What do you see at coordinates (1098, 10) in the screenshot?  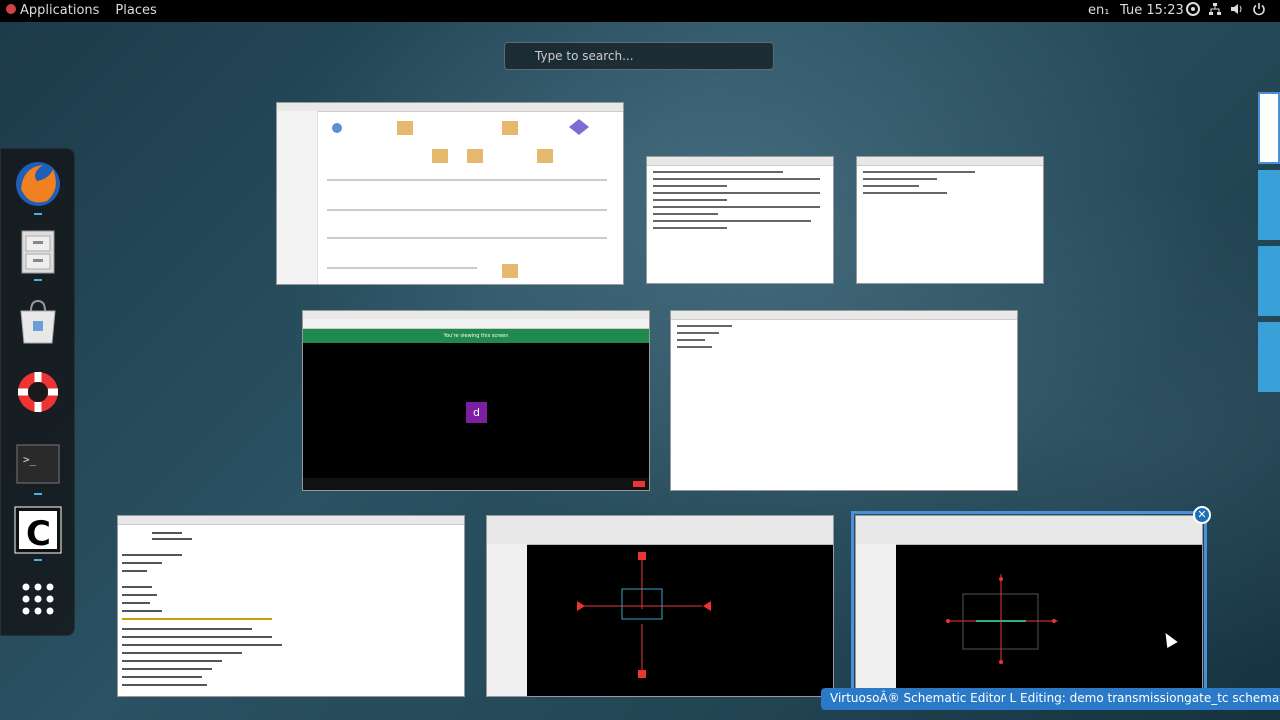 I see `keyboard-layout: en₁` at bounding box center [1098, 10].